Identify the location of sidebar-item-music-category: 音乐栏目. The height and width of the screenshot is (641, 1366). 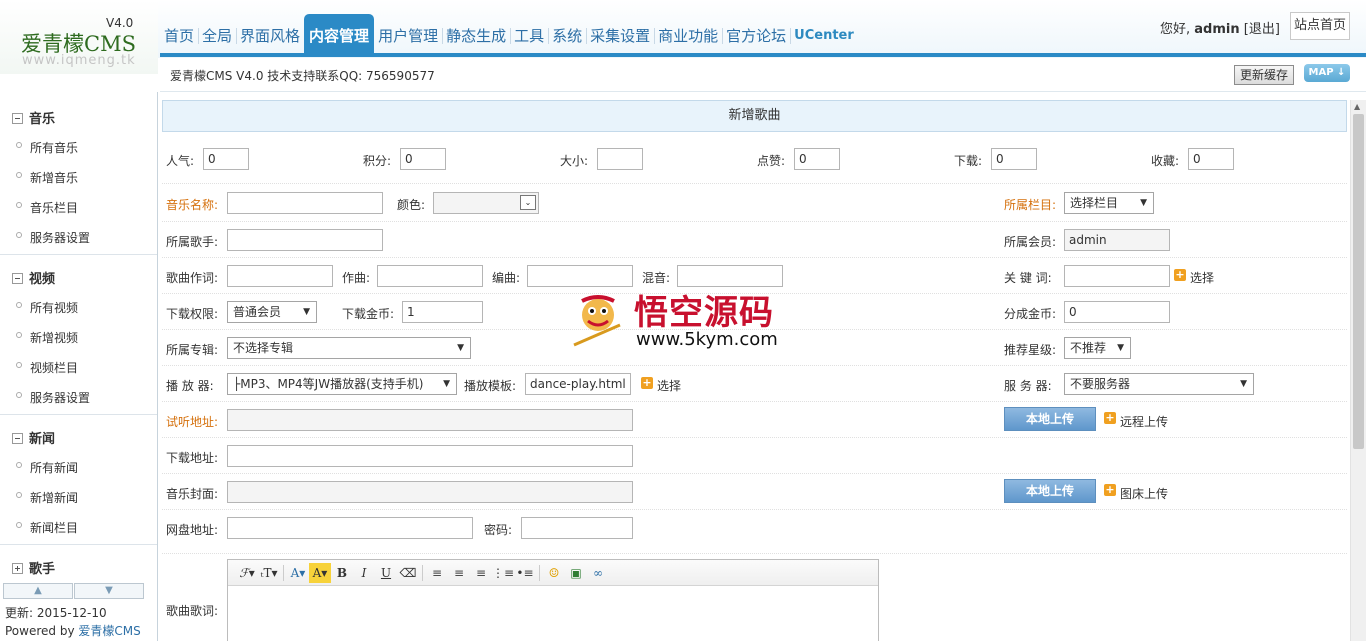
(54, 207).